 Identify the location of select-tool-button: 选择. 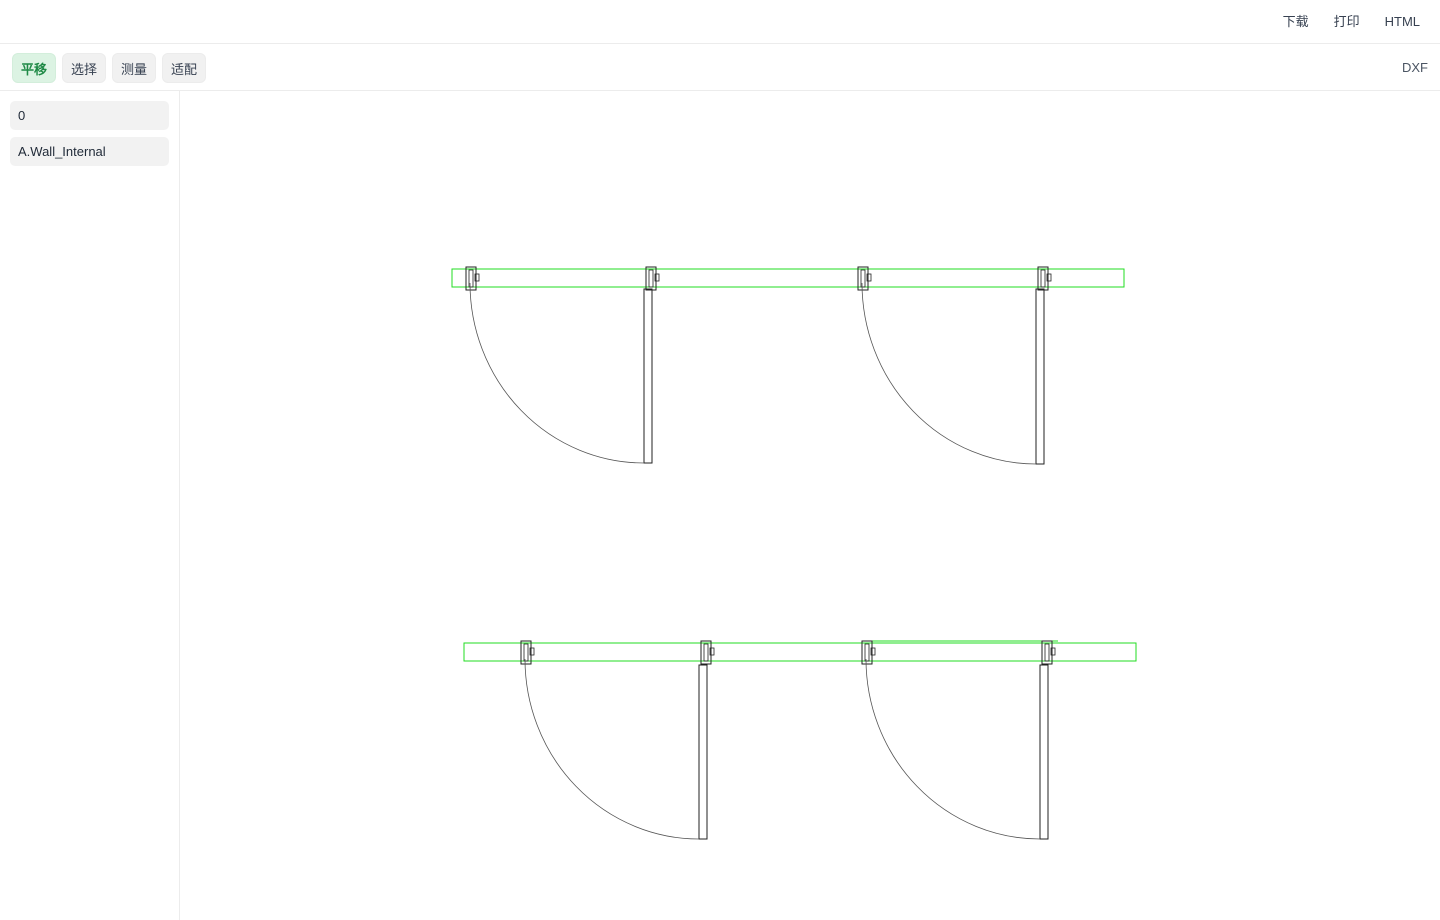
(84, 68).